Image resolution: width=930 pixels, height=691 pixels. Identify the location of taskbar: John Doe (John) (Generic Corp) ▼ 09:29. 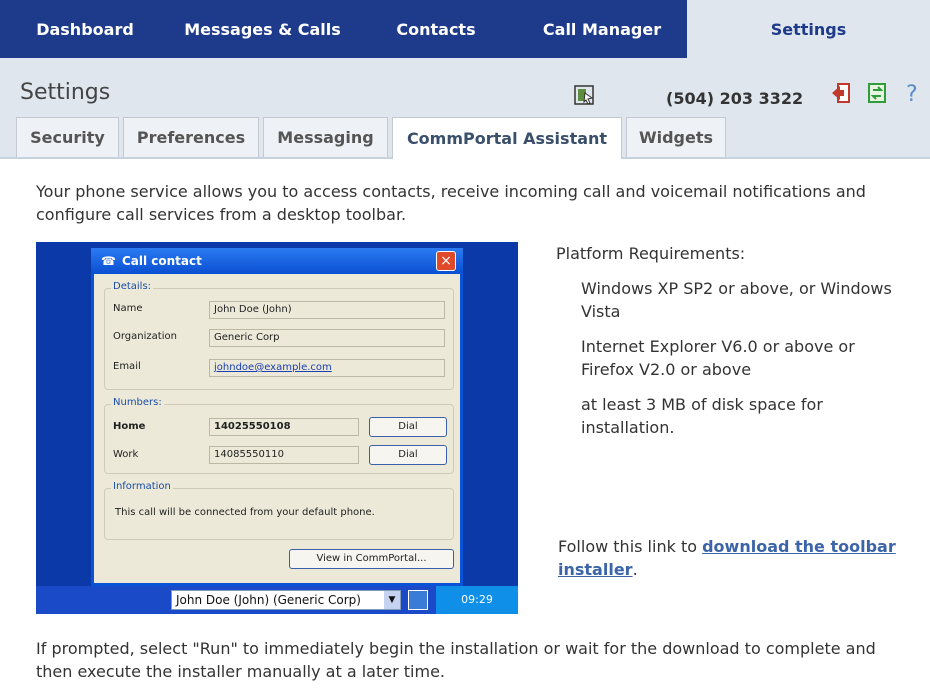
(277, 600).